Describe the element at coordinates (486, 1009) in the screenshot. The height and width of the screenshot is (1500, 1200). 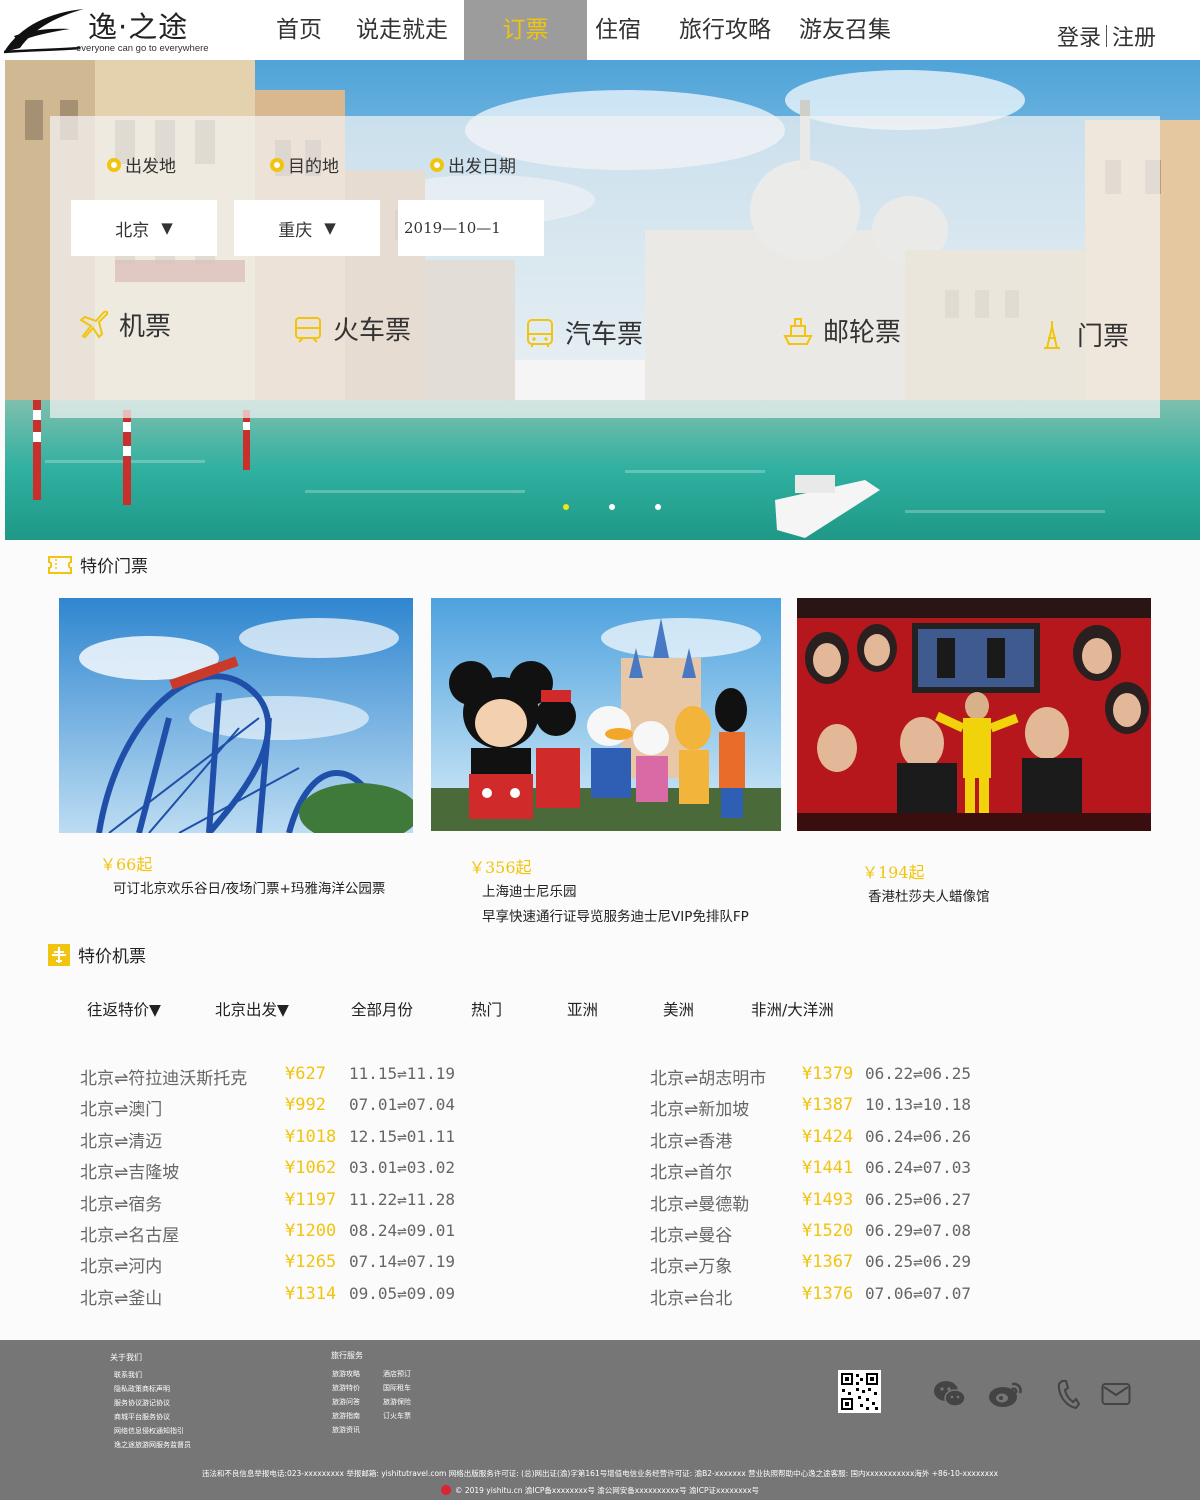
I see `filter-popular: 热门` at that location.